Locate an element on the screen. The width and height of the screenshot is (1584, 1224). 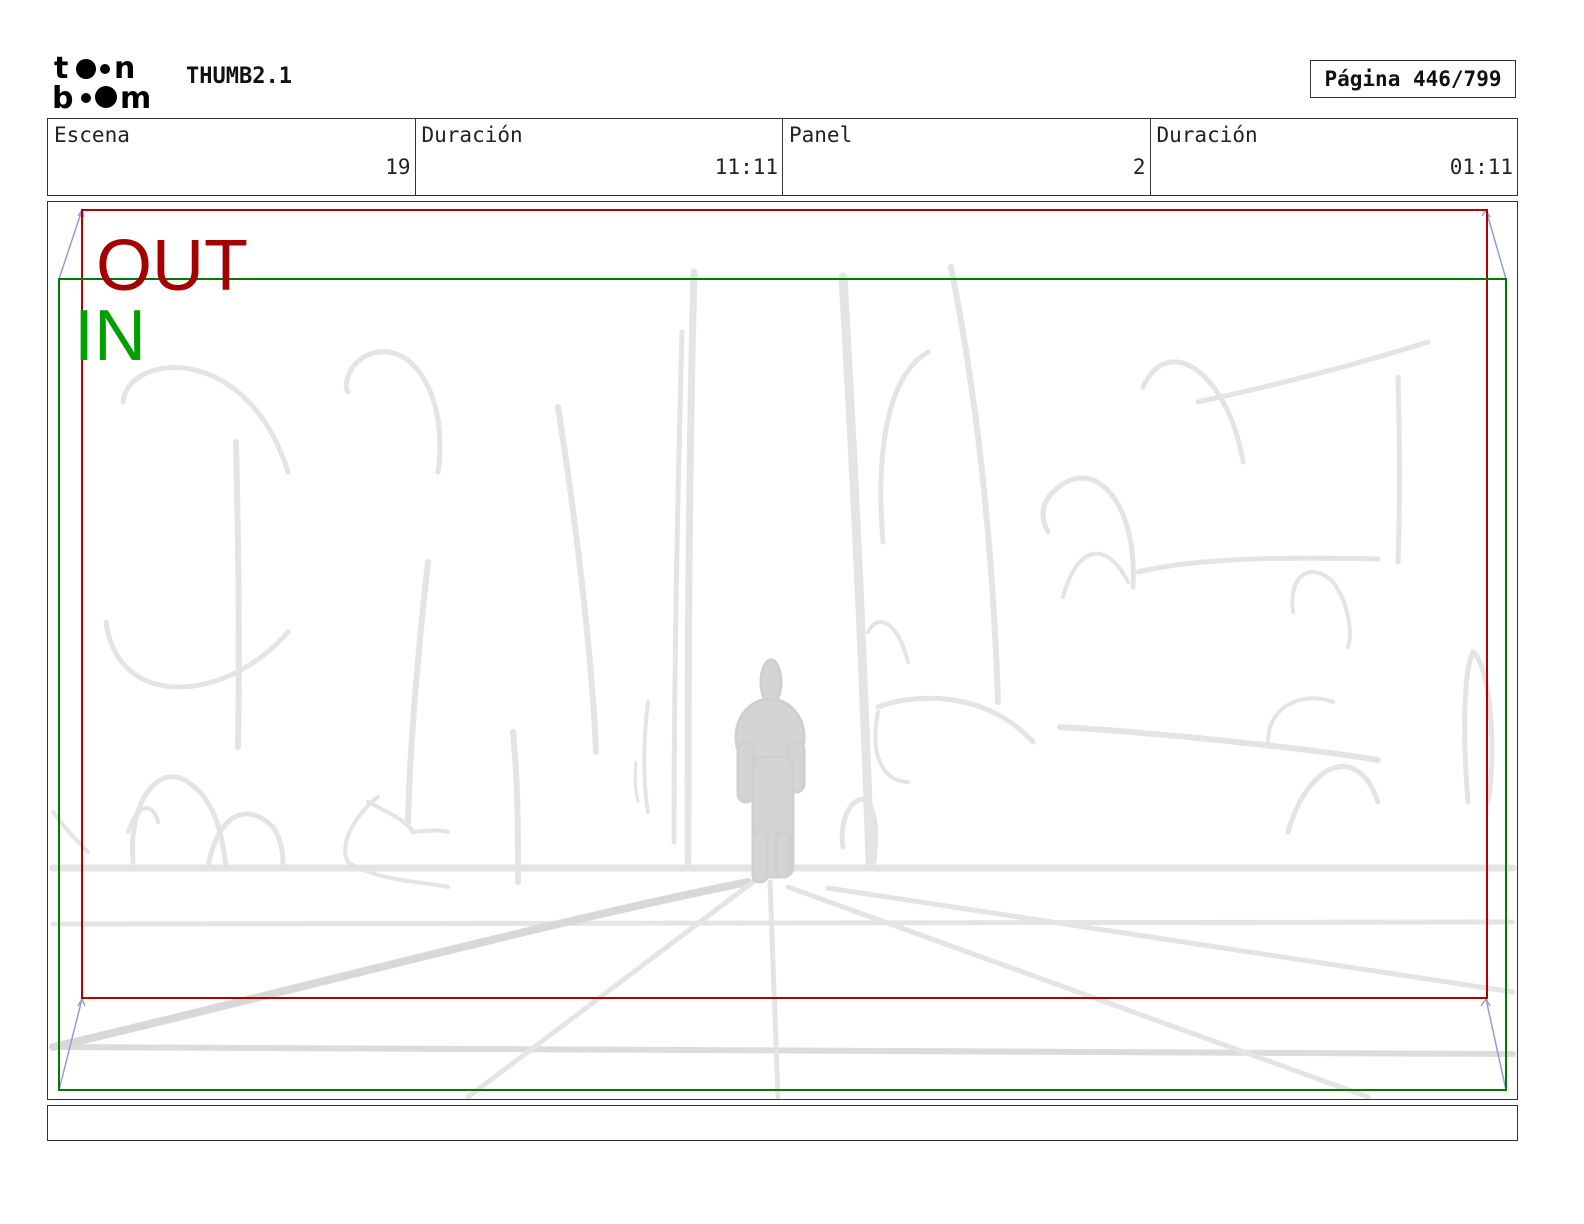
scene-value: 19 is located at coordinates (398, 167).